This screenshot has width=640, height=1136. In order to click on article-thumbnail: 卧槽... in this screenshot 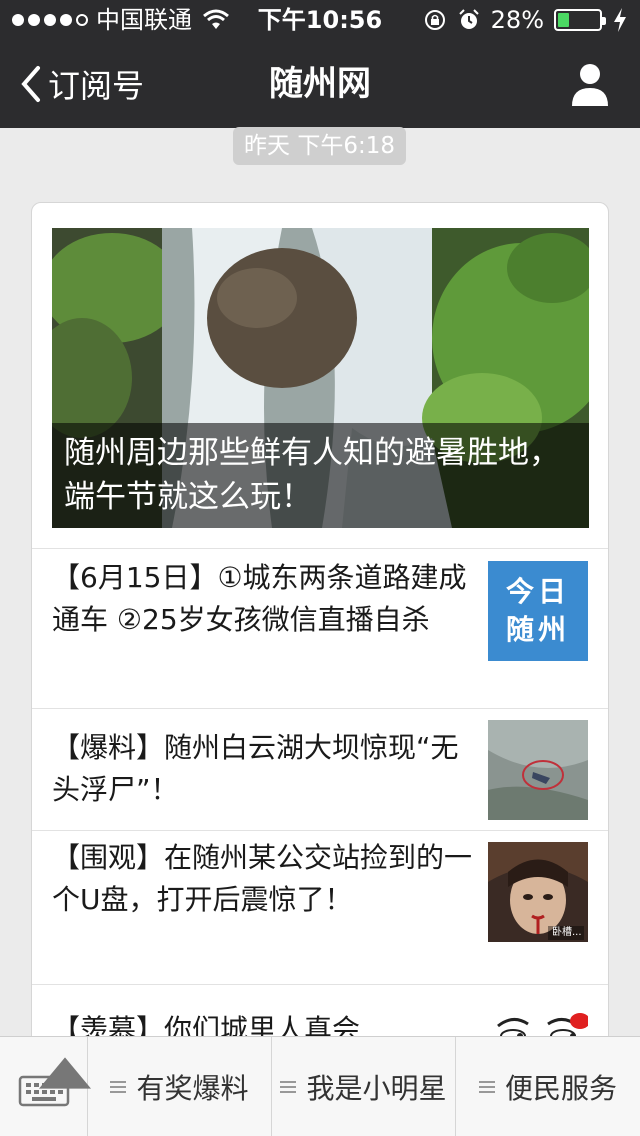, I will do `click(538, 892)`.